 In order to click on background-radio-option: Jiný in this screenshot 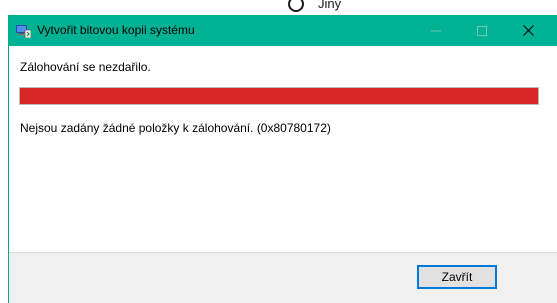, I will do `click(314, 8)`.